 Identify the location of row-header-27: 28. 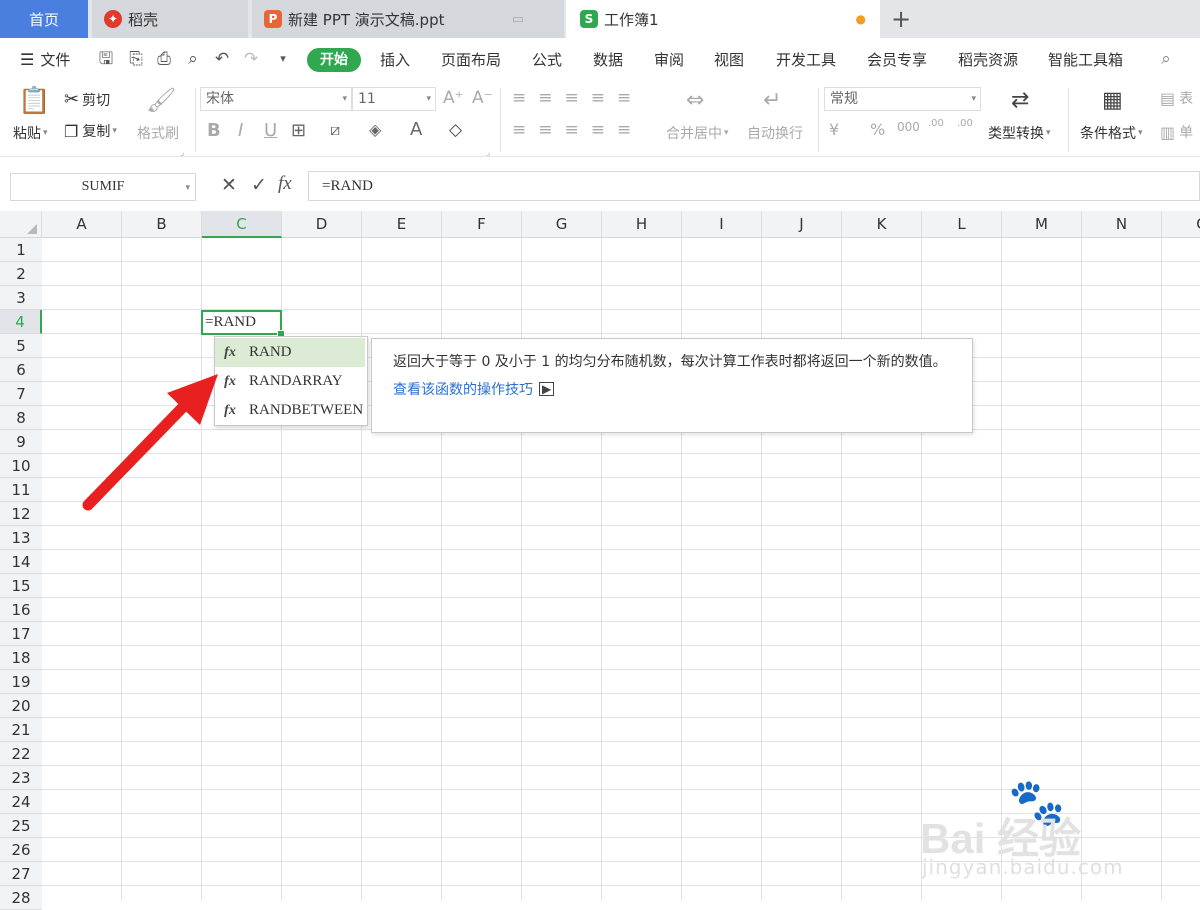
(21, 898).